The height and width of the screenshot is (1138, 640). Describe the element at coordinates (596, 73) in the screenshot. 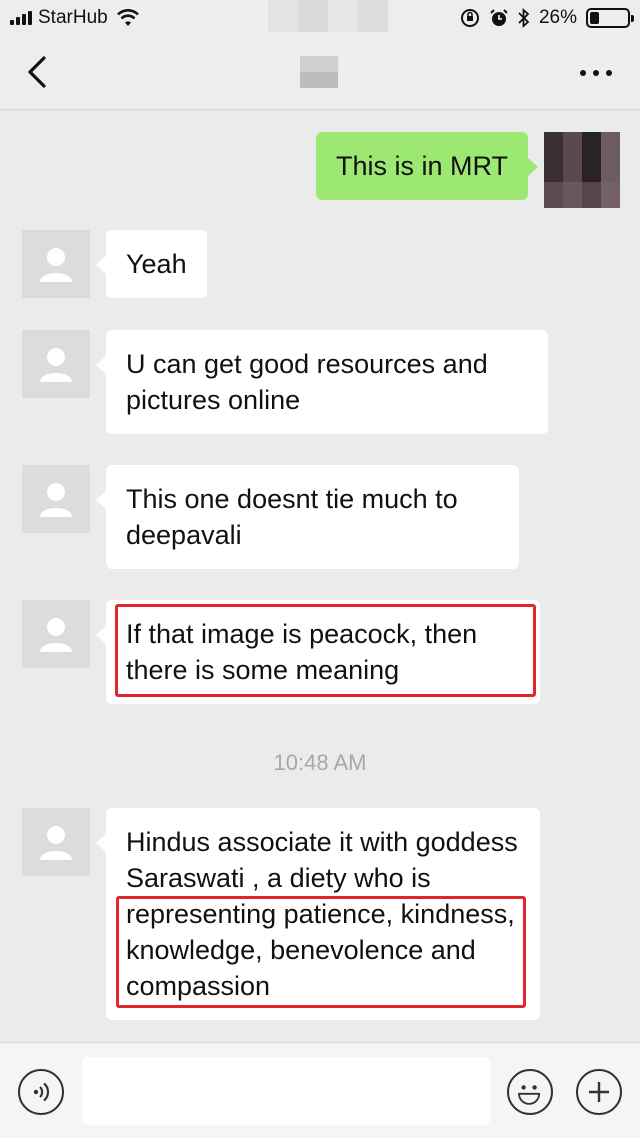

I see `more-dots-icon` at that location.